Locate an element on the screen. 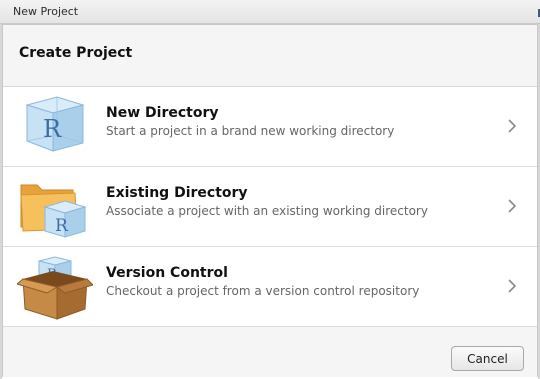 The height and width of the screenshot is (379, 540). dialog-footer: Cancel is located at coordinates (270, 352).